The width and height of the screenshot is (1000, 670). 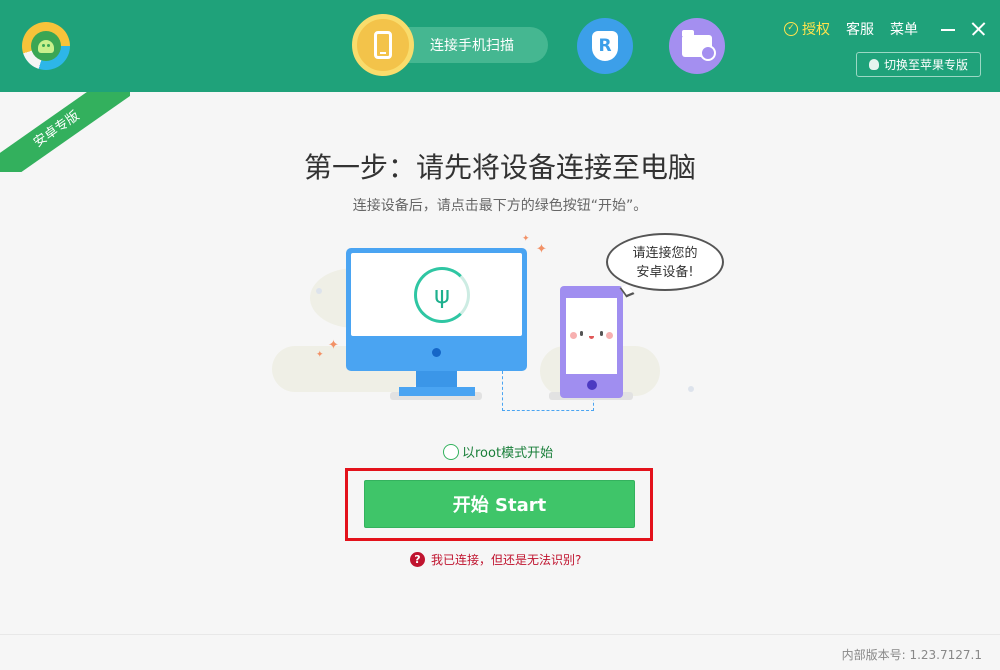 What do you see at coordinates (495, 559) in the screenshot?
I see `help-link: ? 我已连接，但还是无法识别?` at bounding box center [495, 559].